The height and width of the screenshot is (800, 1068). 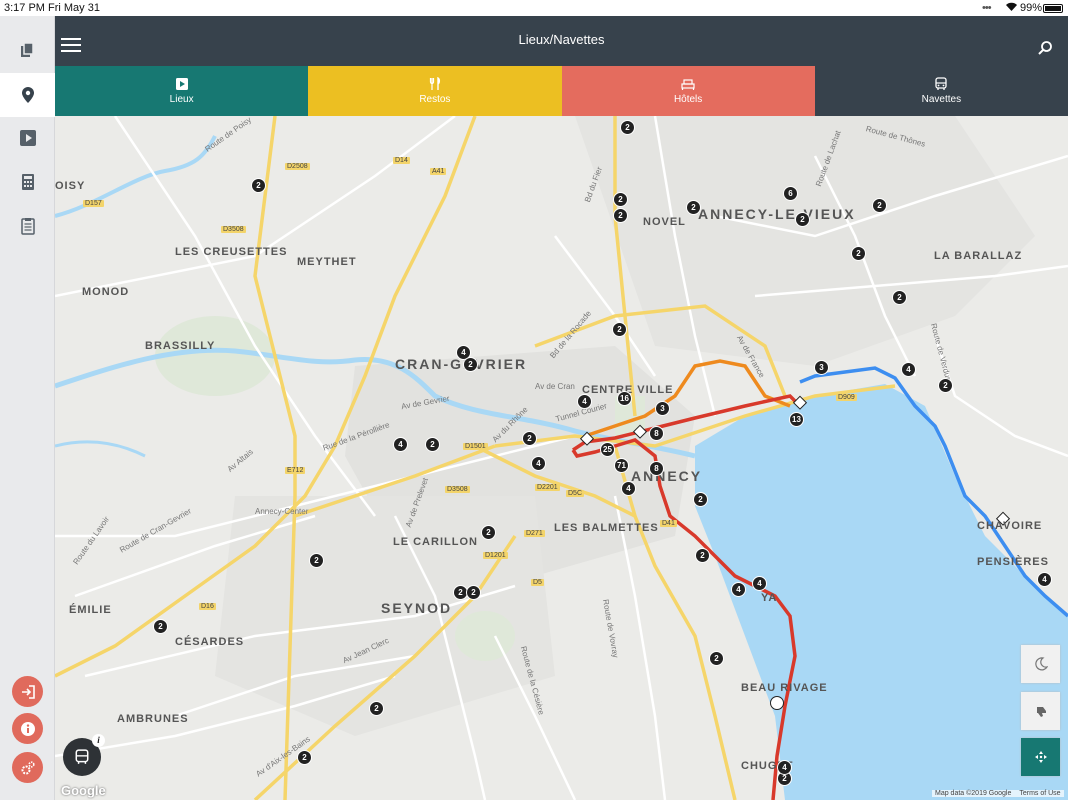 I want to click on settings-button, so click(x=27, y=767).